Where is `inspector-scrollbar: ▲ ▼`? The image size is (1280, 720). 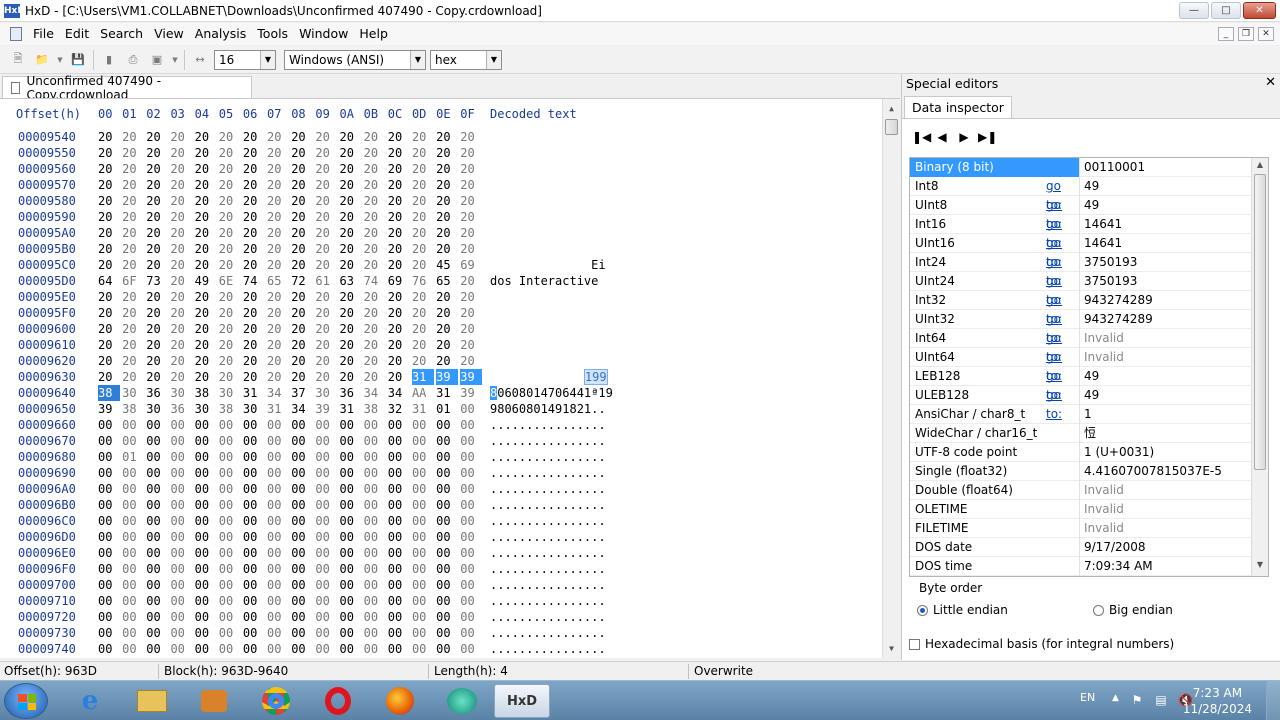 inspector-scrollbar: ▲ ▼ is located at coordinates (1259, 367).